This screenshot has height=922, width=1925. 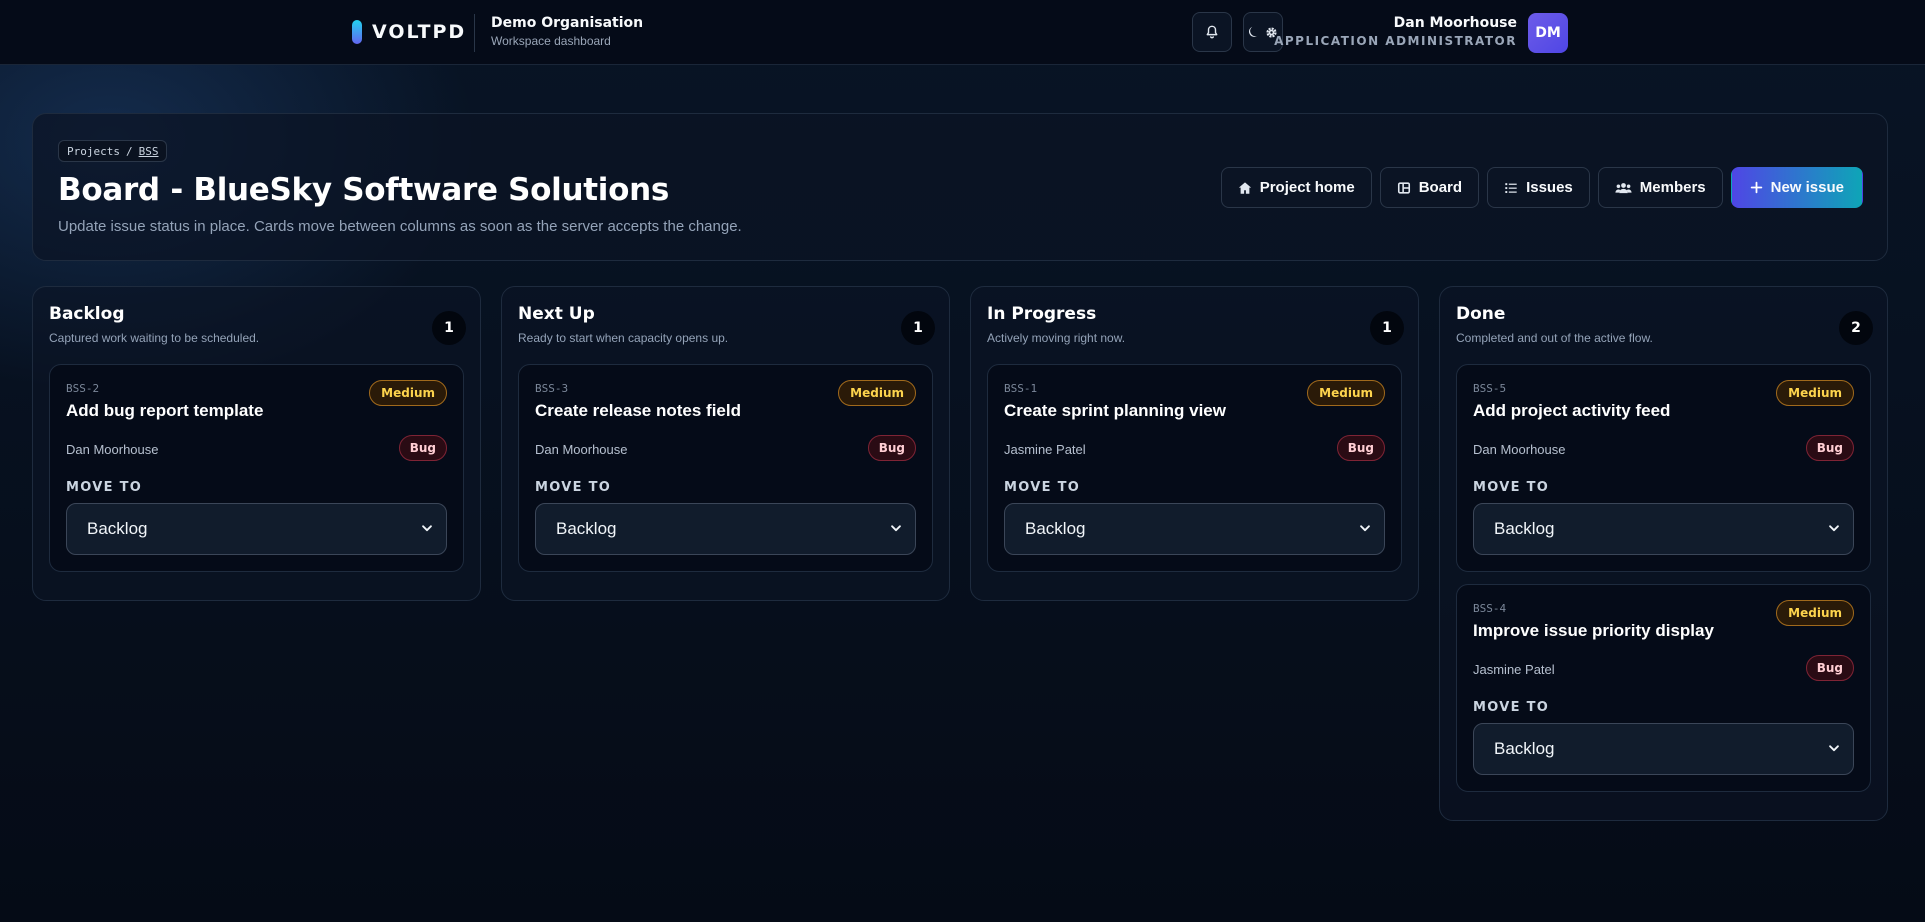 I want to click on board-button: Board, so click(x=1429, y=187).